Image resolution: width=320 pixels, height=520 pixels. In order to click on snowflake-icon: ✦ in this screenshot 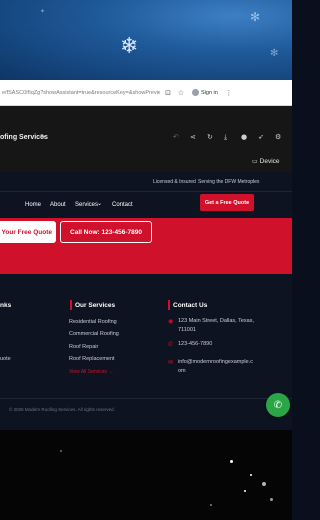, I will do `click(43, 11)`.